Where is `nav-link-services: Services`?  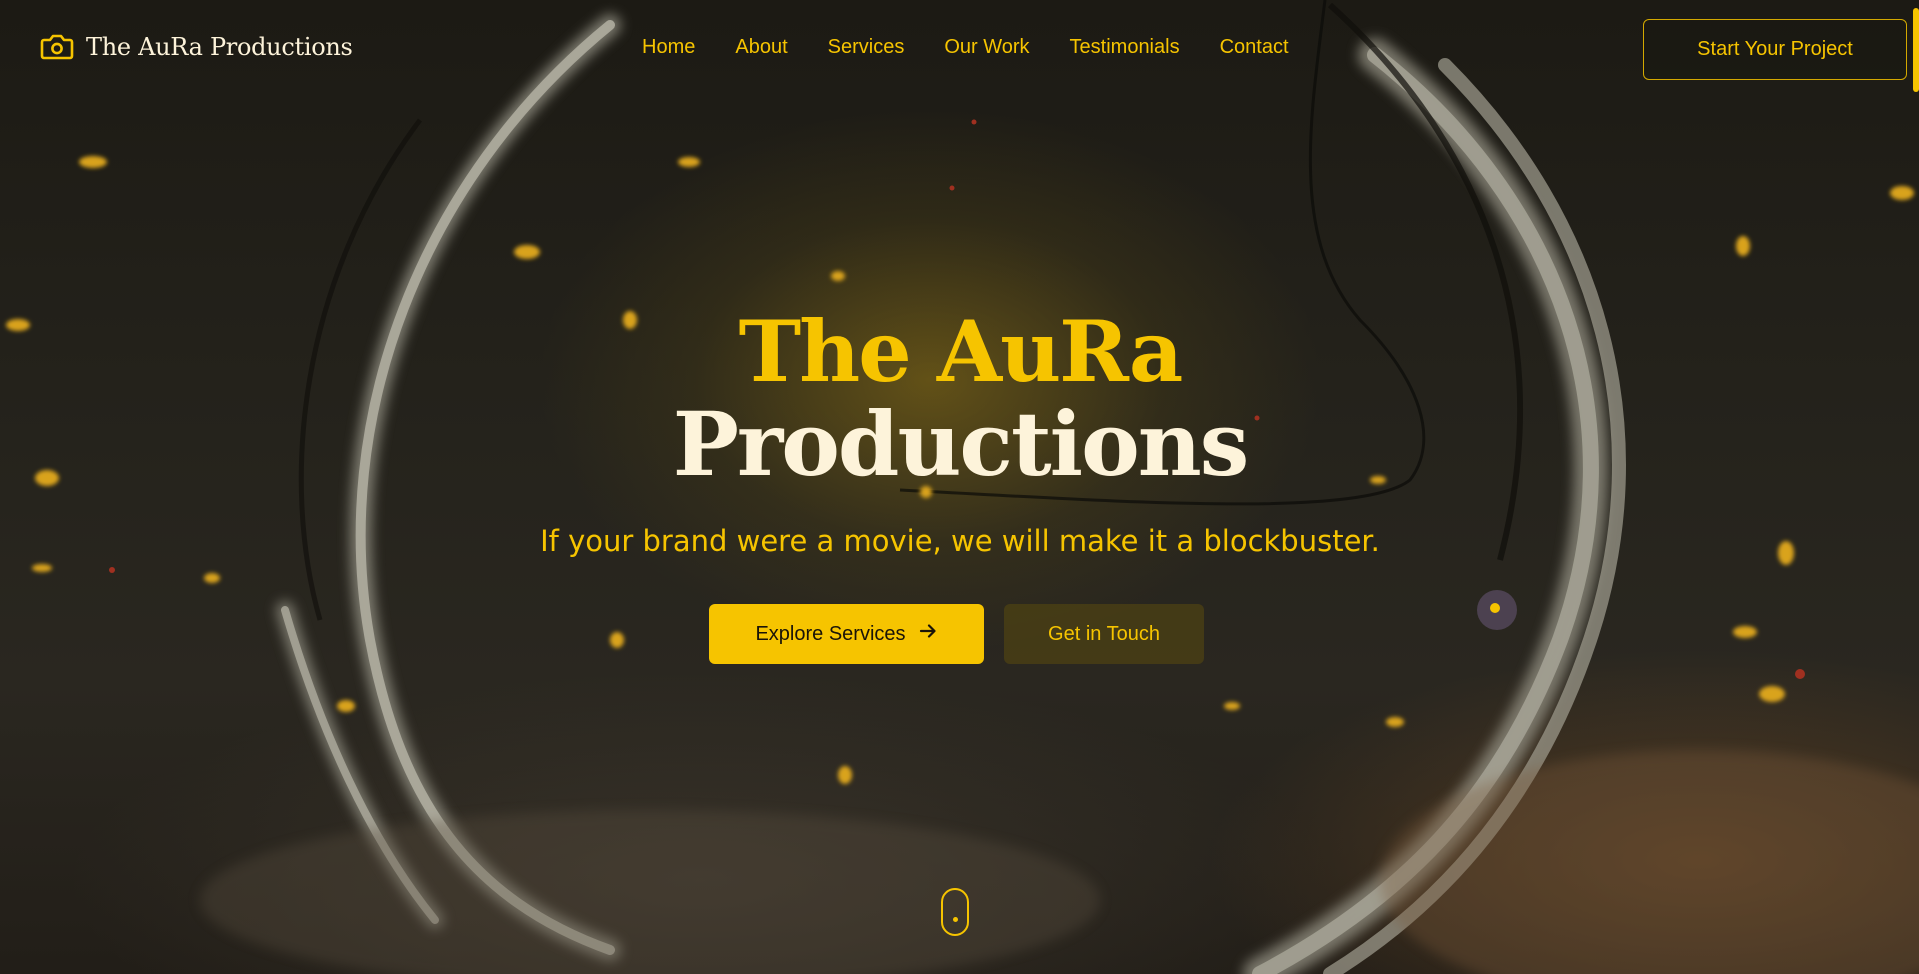
nav-link-services: Services is located at coordinates (866, 47).